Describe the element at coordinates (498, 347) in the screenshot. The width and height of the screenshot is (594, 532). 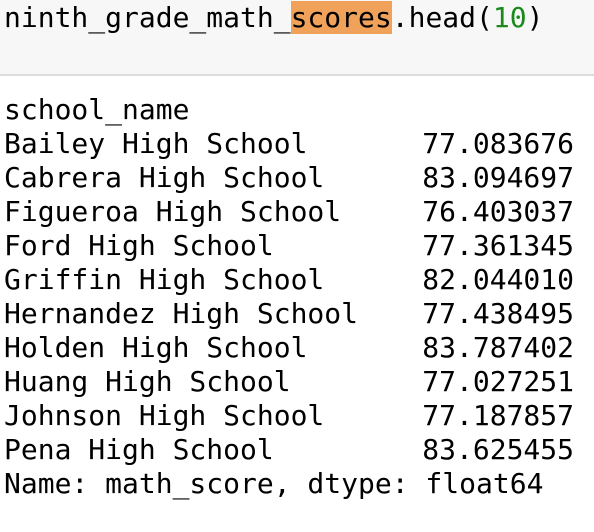
I see `math-score-cell: 83.787402` at that location.